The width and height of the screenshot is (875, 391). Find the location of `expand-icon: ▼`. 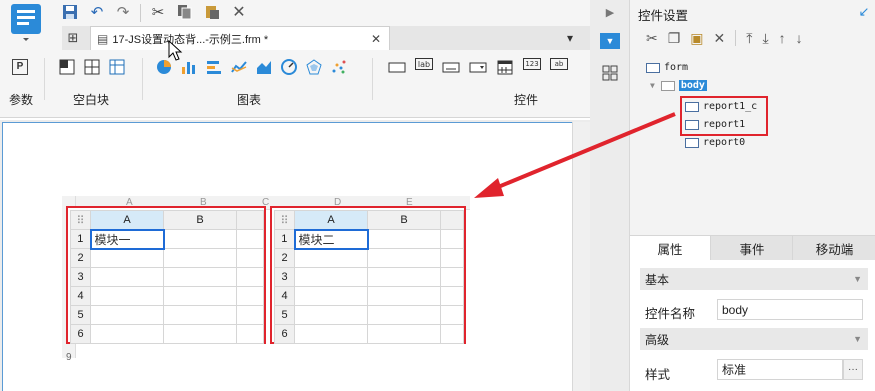

expand-icon: ▼ is located at coordinates (652, 85).